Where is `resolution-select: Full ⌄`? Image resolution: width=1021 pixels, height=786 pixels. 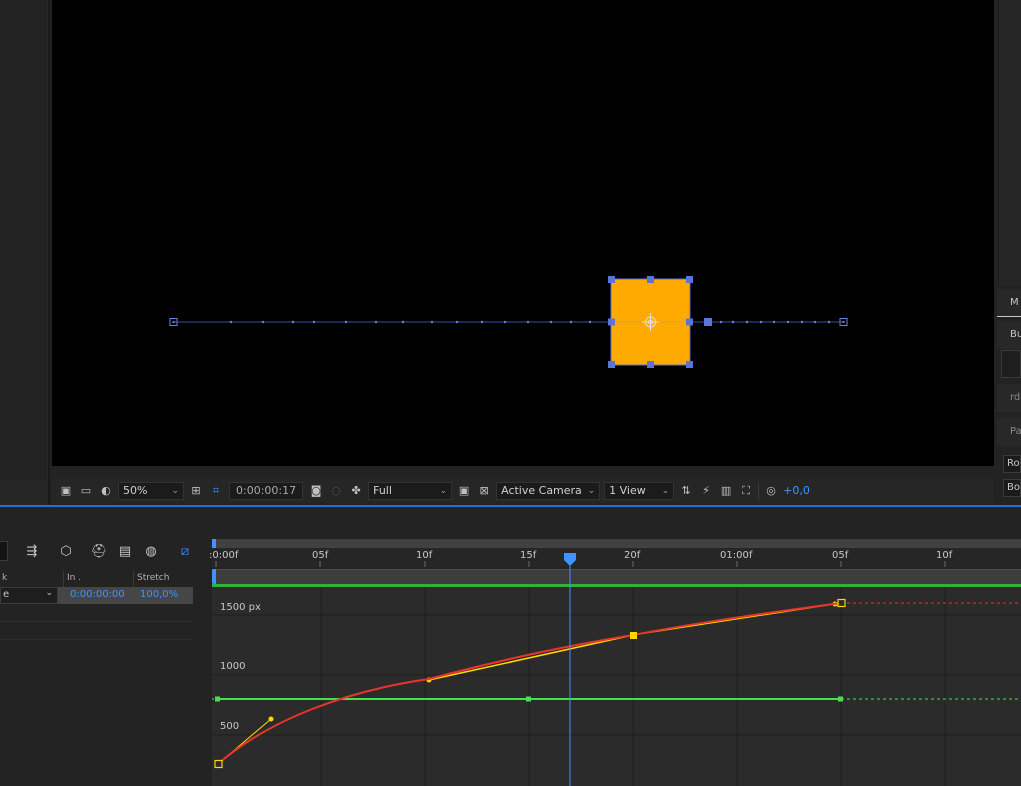
resolution-select: Full ⌄ is located at coordinates (410, 490).